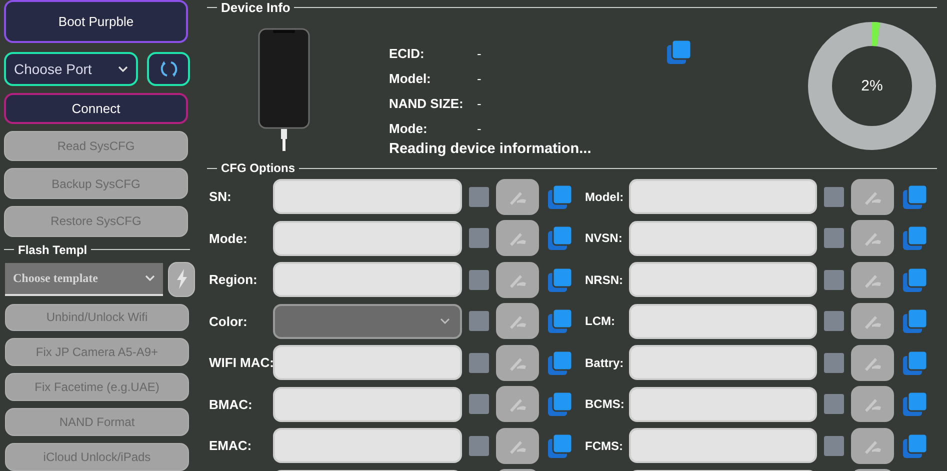 Image resolution: width=947 pixels, height=471 pixels. What do you see at coordinates (220, 196) in the screenshot?
I see `field-label: SN:` at bounding box center [220, 196].